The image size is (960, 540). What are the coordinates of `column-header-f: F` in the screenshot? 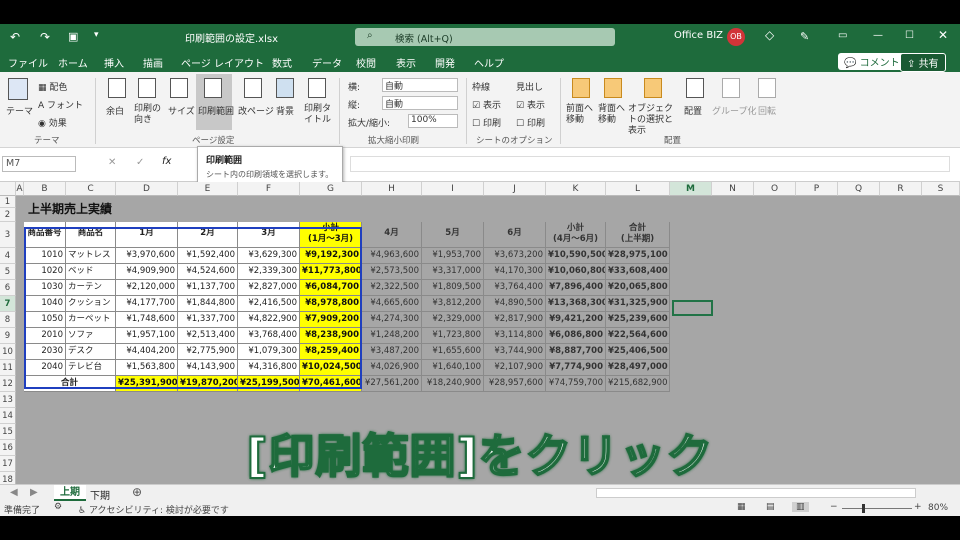 It's located at (269, 189).